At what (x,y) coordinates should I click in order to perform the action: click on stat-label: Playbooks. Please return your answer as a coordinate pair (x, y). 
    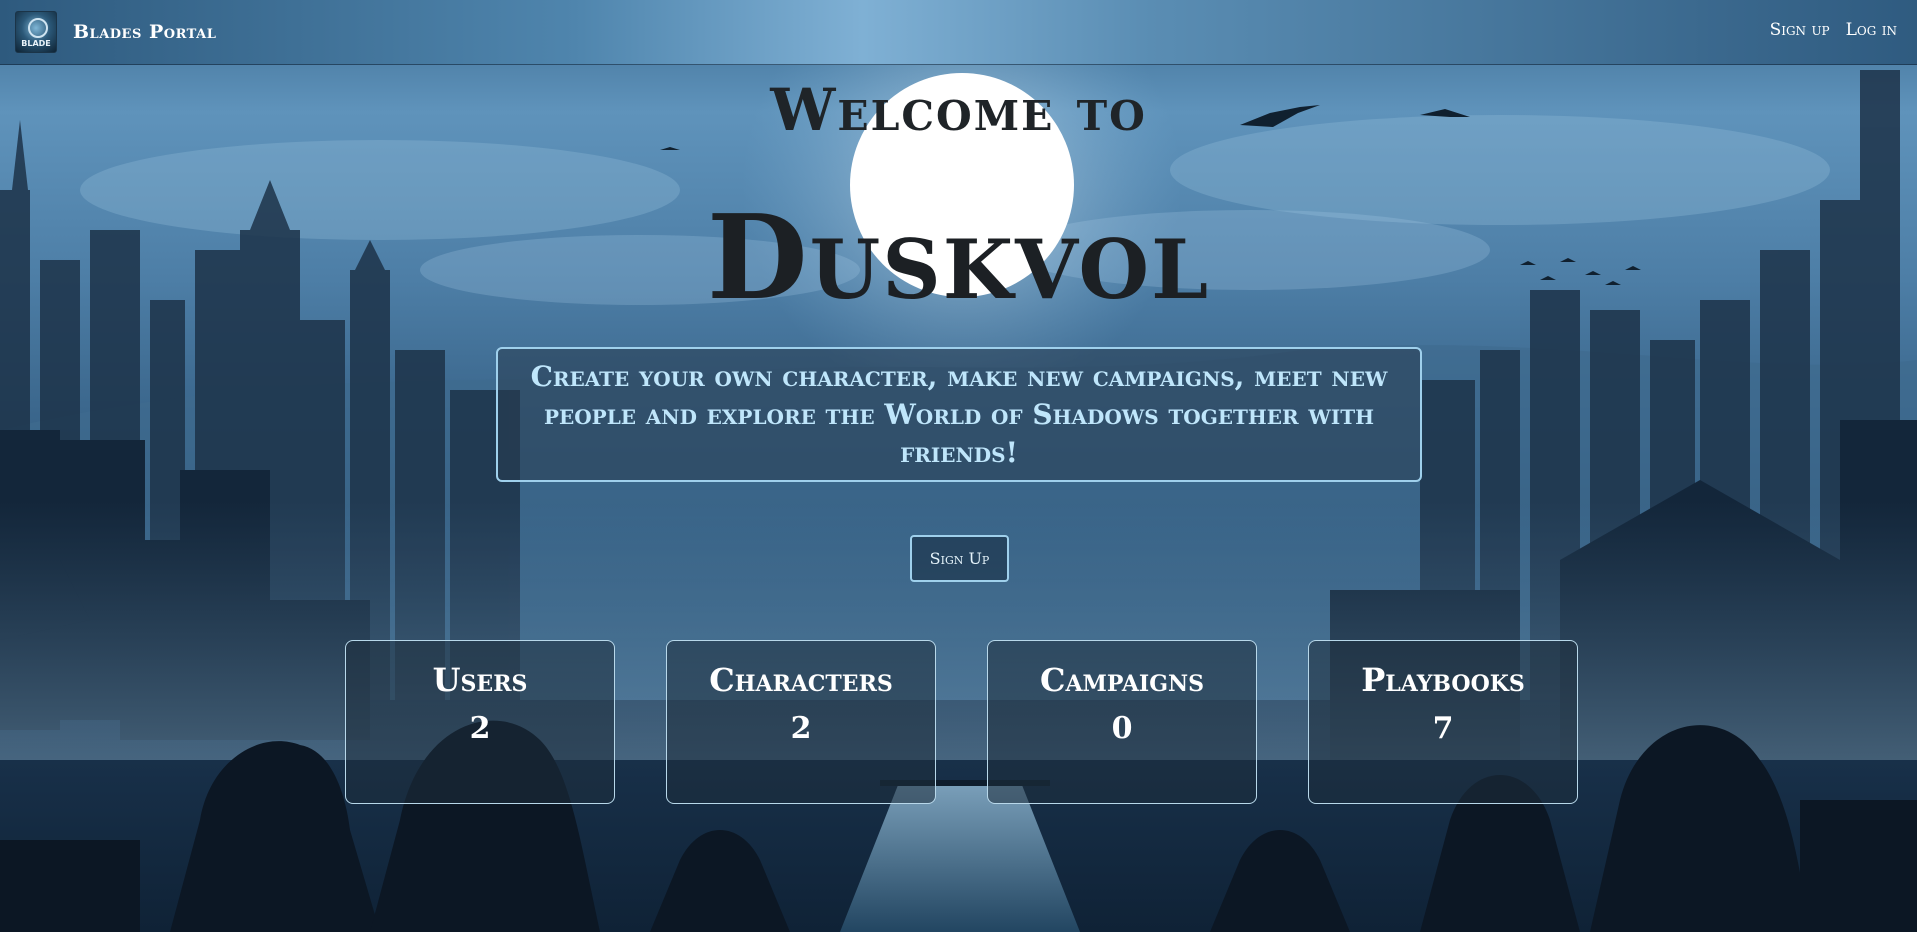
    Looking at the image, I should click on (1443, 680).